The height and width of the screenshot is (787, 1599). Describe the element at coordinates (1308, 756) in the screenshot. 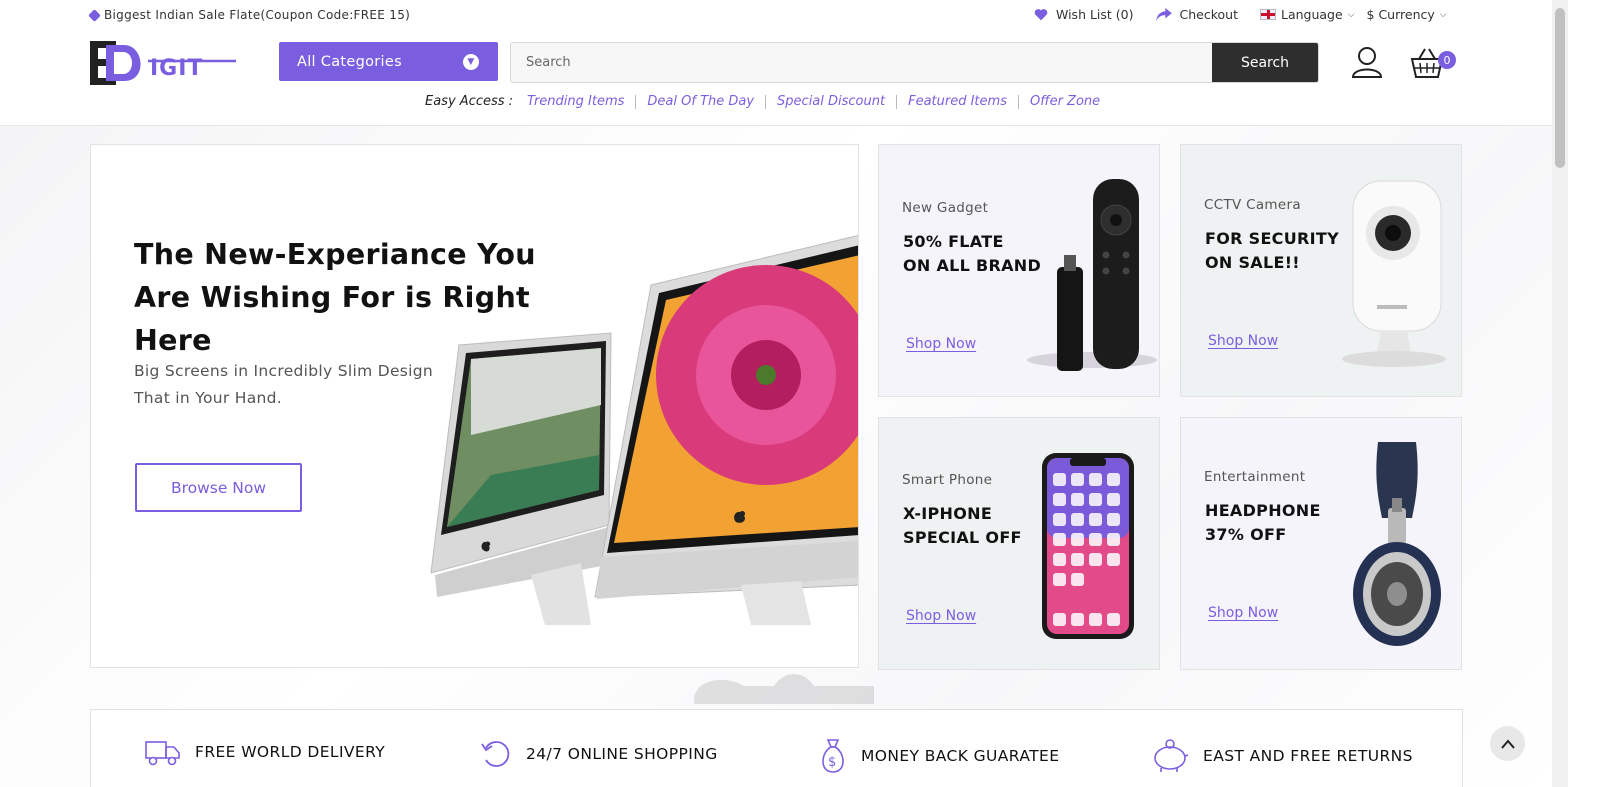

I see `feature-label: EAST AND FREE RETURNS` at that location.